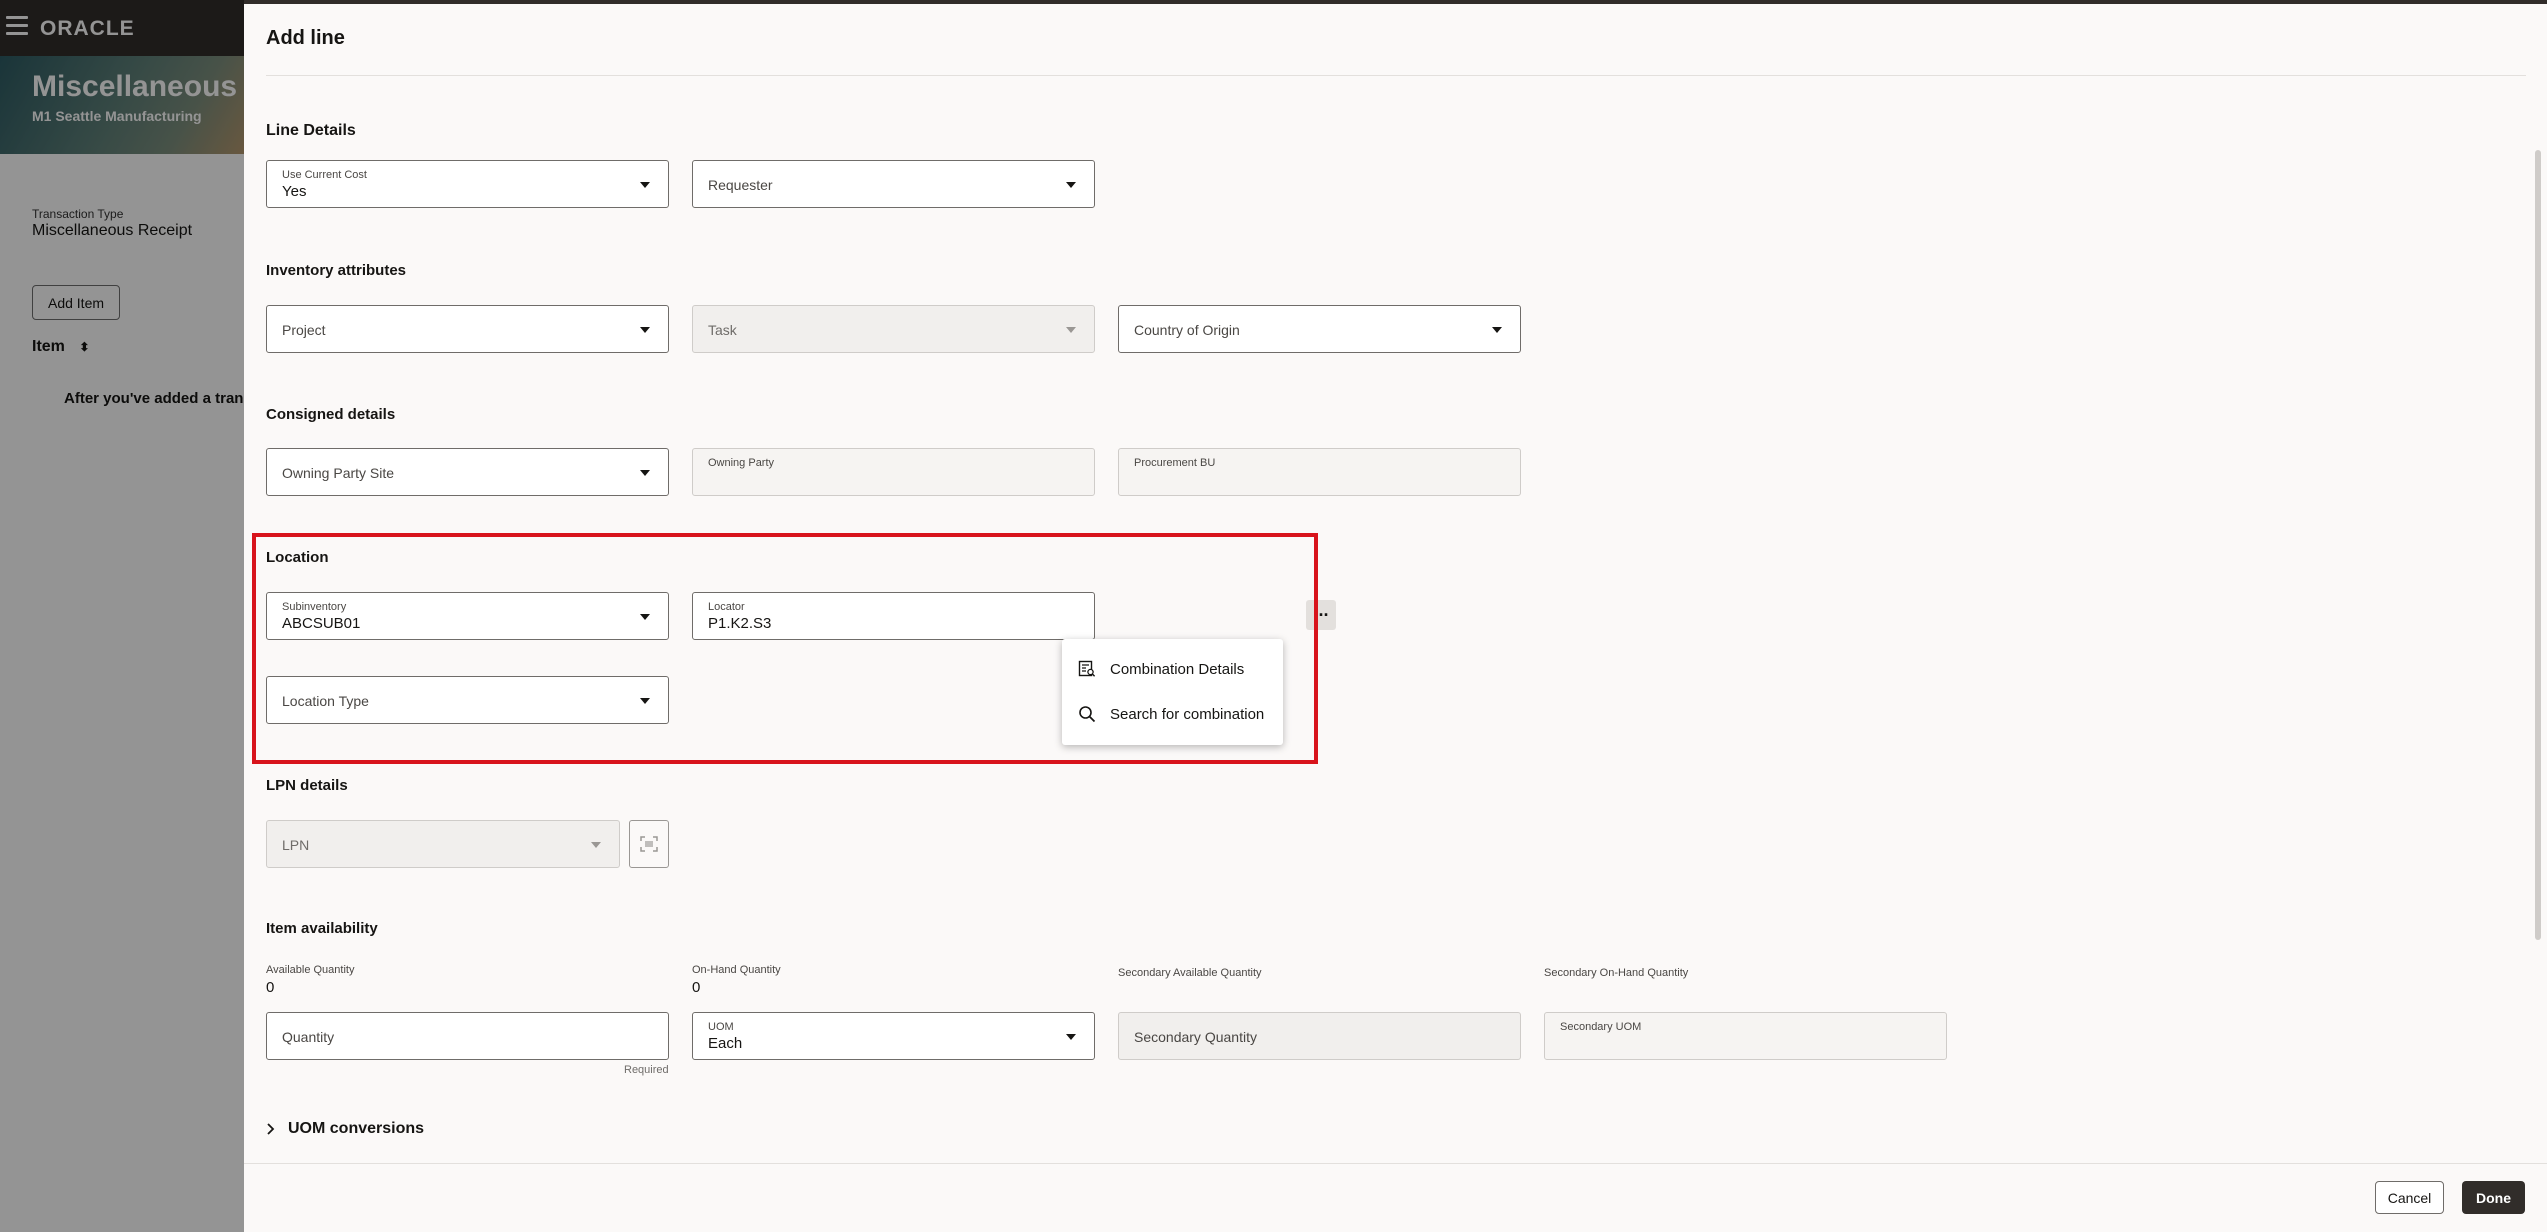  Describe the element at coordinates (1395, 2) in the screenshot. I see `drawer-top-border` at that location.